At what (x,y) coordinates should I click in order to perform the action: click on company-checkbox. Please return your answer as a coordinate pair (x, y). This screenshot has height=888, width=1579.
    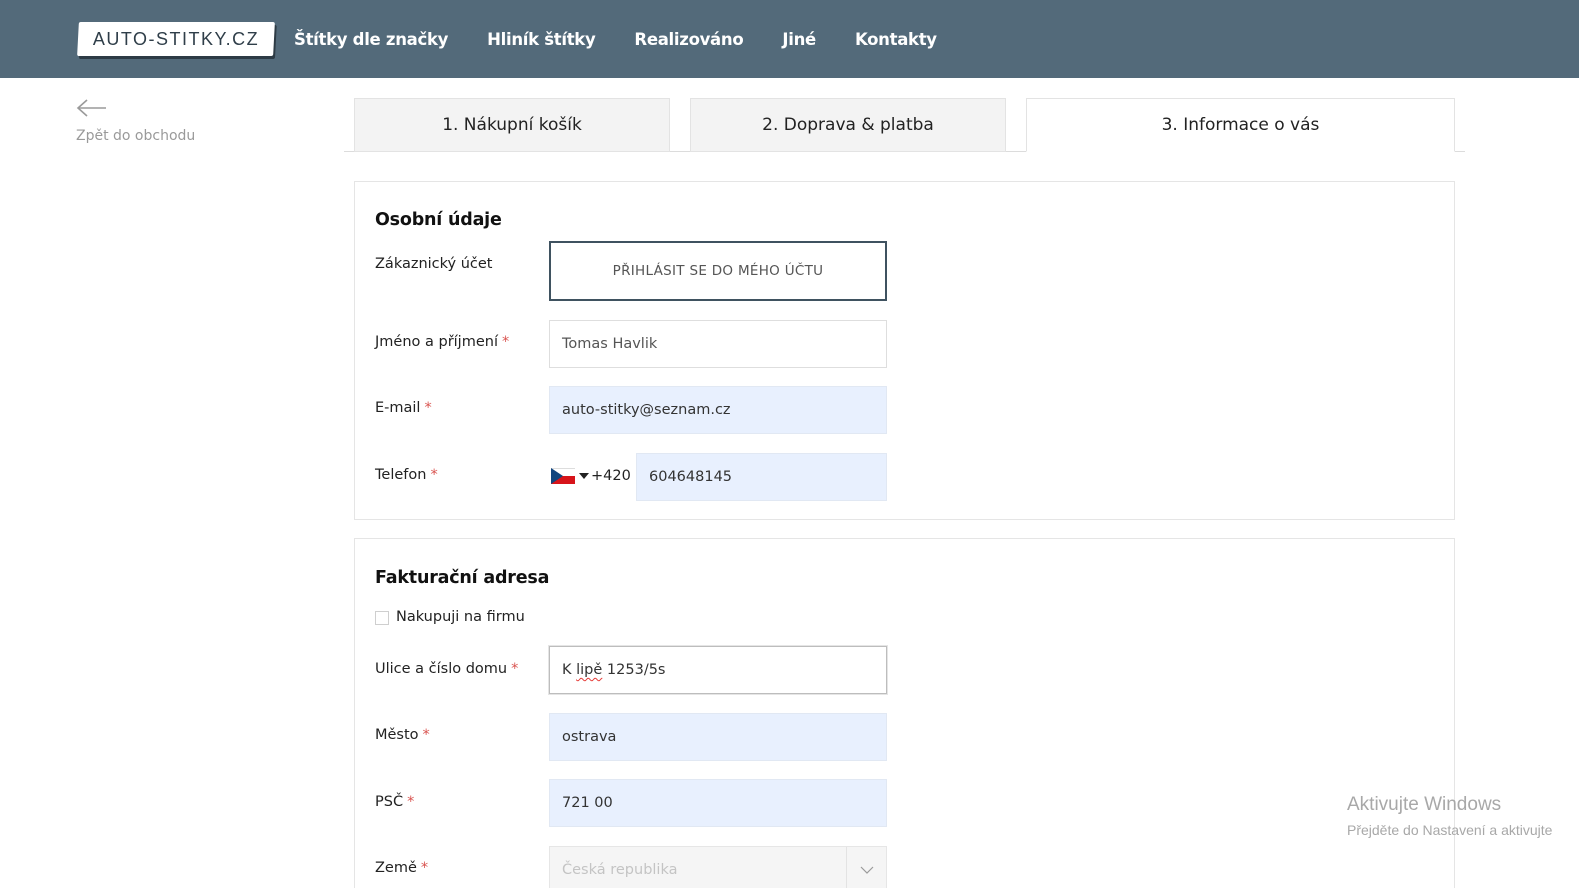
    Looking at the image, I should click on (382, 618).